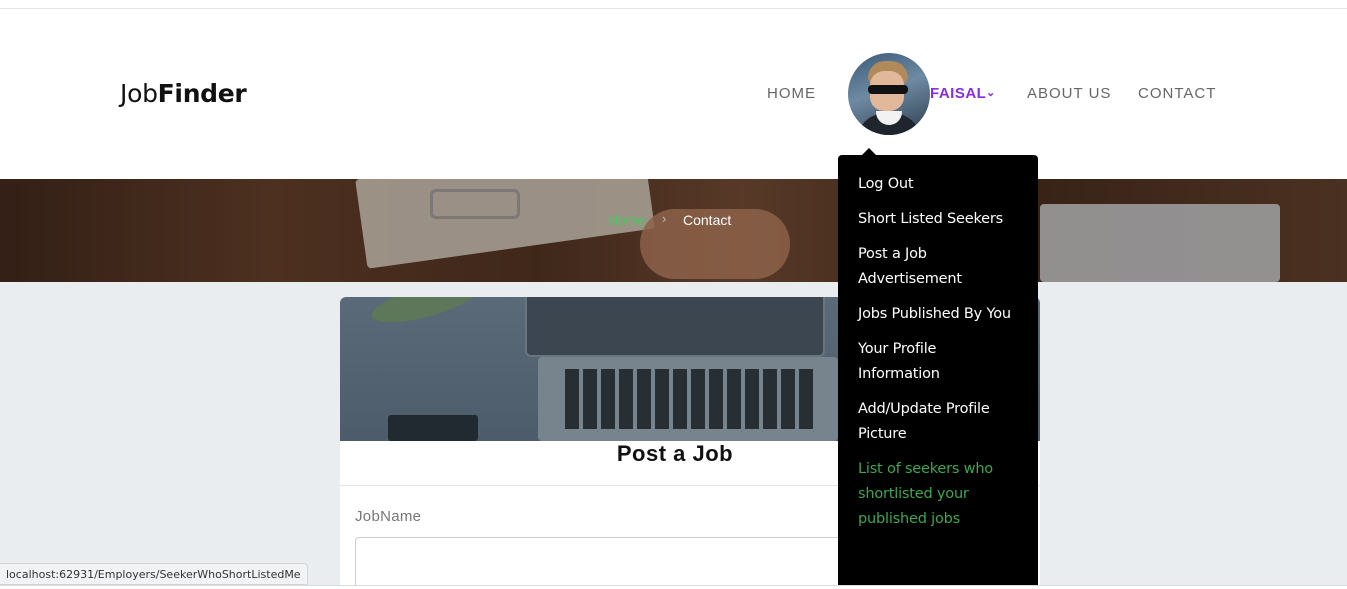  Describe the element at coordinates (888, 89) in the screenshot. I see `avatar-sunglasses` at that location.